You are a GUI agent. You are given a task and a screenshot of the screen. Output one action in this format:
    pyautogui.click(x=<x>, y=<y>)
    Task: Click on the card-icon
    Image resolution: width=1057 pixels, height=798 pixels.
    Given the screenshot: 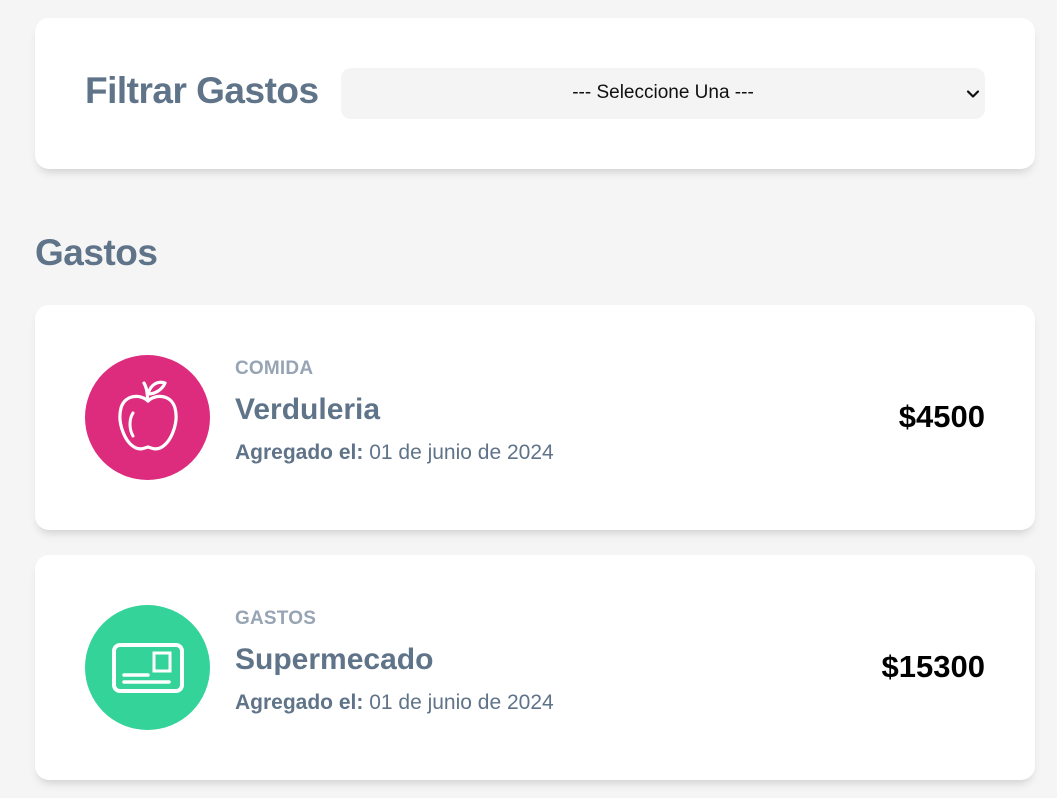 What is the action you would take?
    pyautogui.click(x=147, y=667)
    